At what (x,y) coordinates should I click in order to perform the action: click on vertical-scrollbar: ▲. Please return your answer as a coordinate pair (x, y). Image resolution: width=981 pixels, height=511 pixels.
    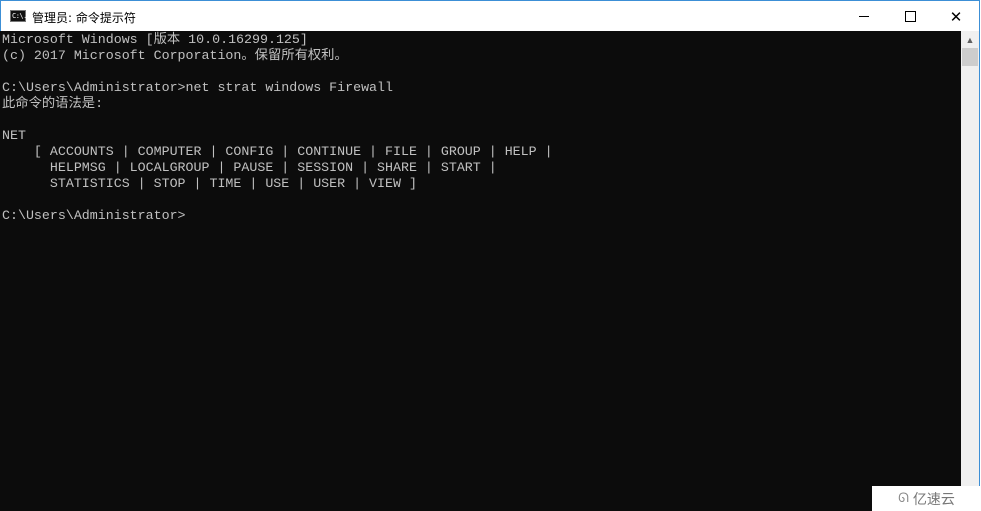
    Looking at the image, I should click on (970, 271).